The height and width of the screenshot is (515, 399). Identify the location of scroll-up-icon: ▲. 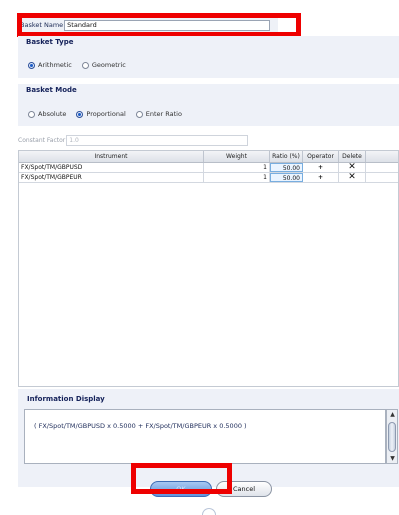
(392, 414).